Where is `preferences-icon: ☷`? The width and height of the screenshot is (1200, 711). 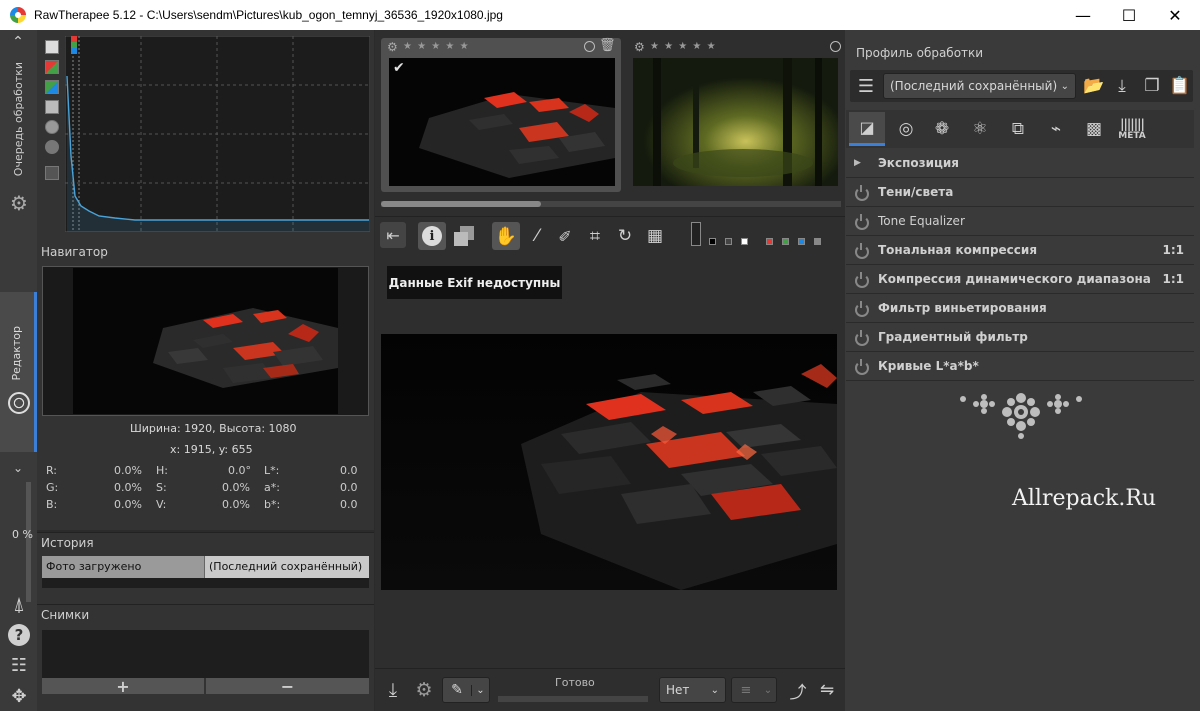
preferences-icon: ☷ is located at coordinates (19, 665).